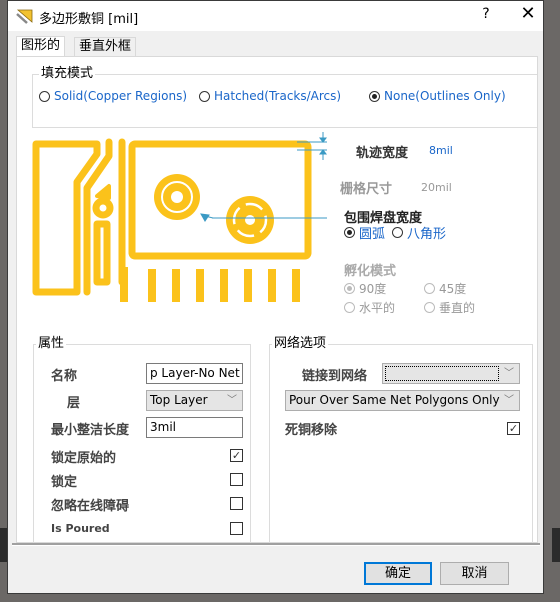 The width and height of the screenshot is (560, 602). I want to click on copper-small-ring, so click(103, 208).